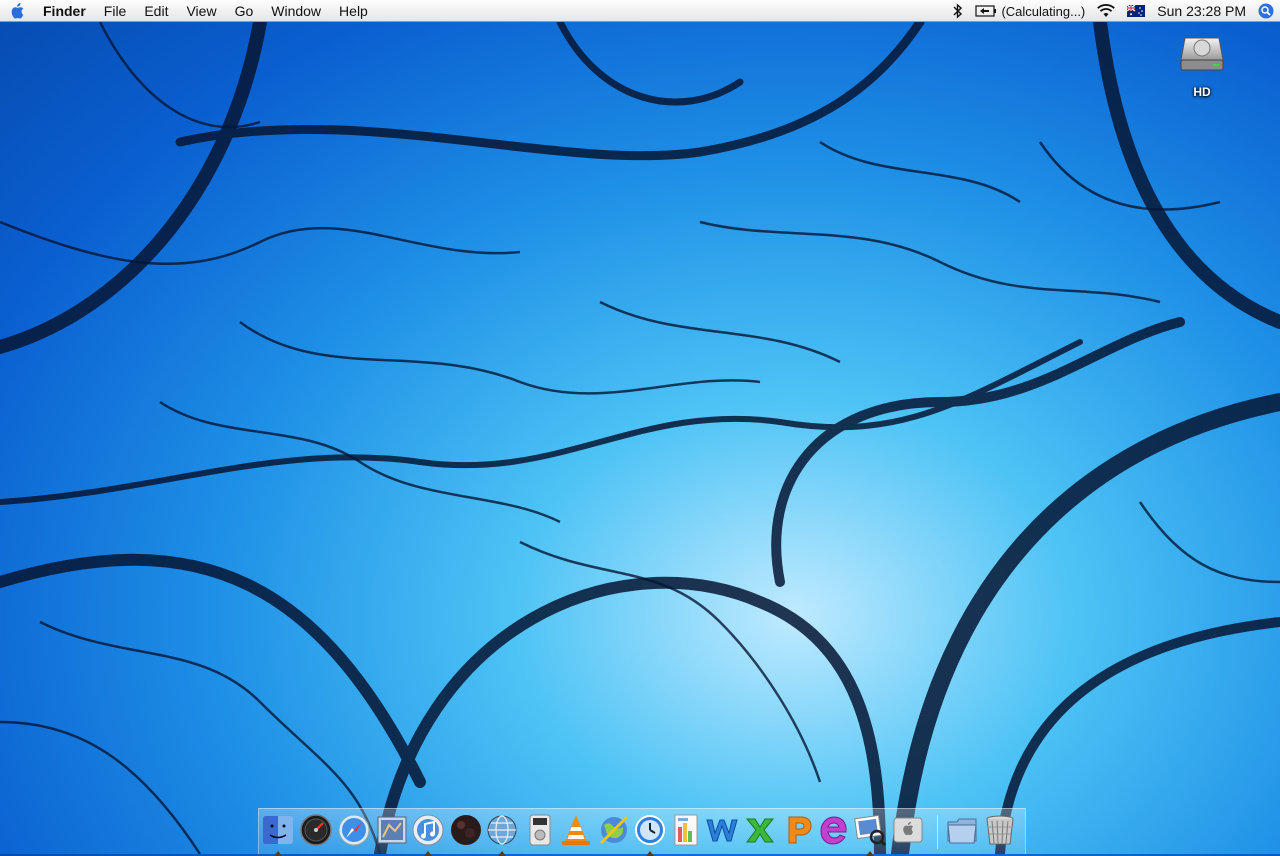 The height and width of the screenshot is (856, 1280). I want to click on dock-item-powerpoint, so click(798, 831).